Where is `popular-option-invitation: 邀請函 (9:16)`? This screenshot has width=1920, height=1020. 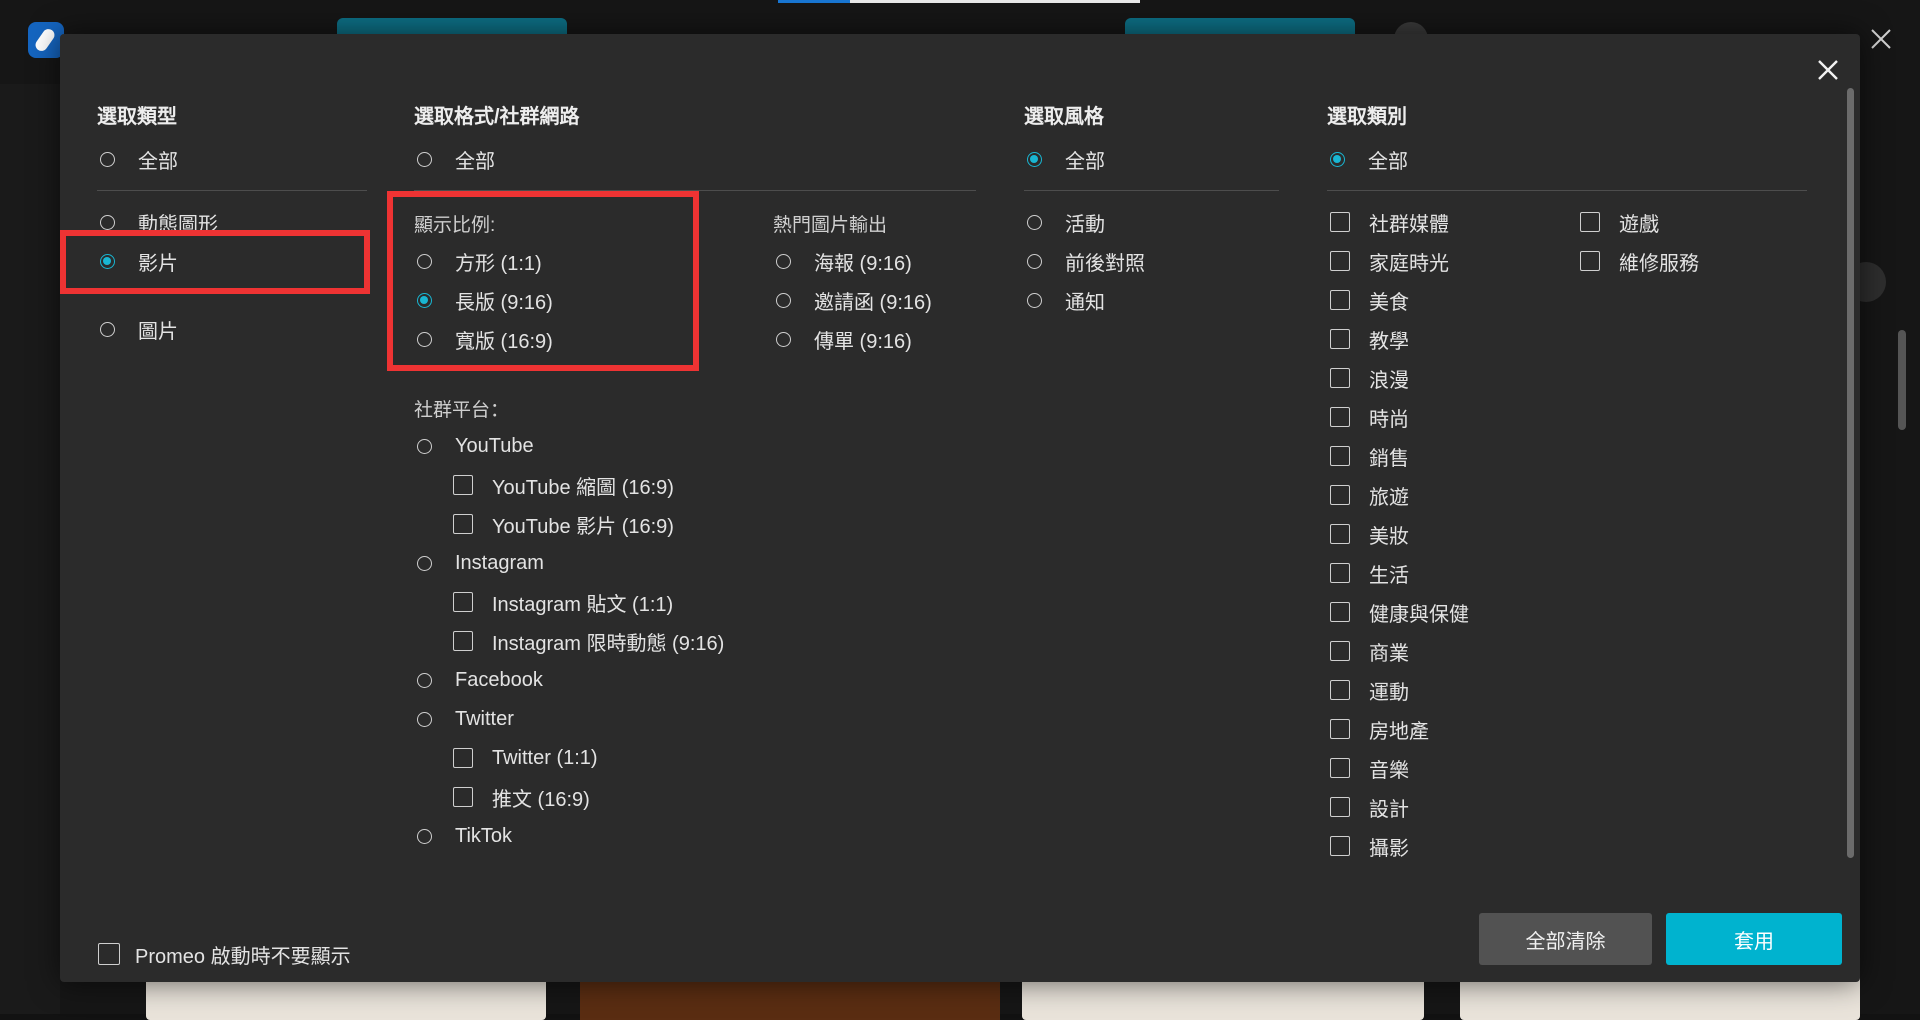 popular-option-invitation: 邀請函 (9:16) is located at coordinates (854, 300).